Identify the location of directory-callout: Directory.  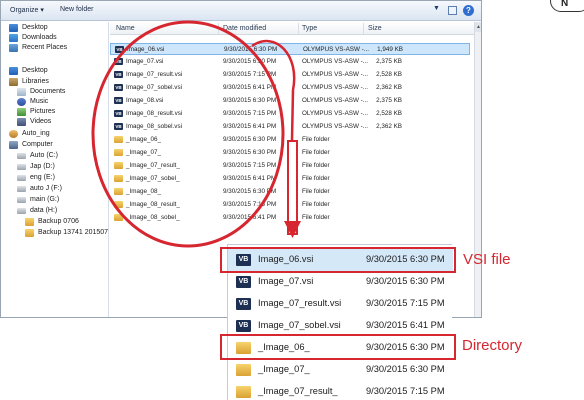
(492, 345).